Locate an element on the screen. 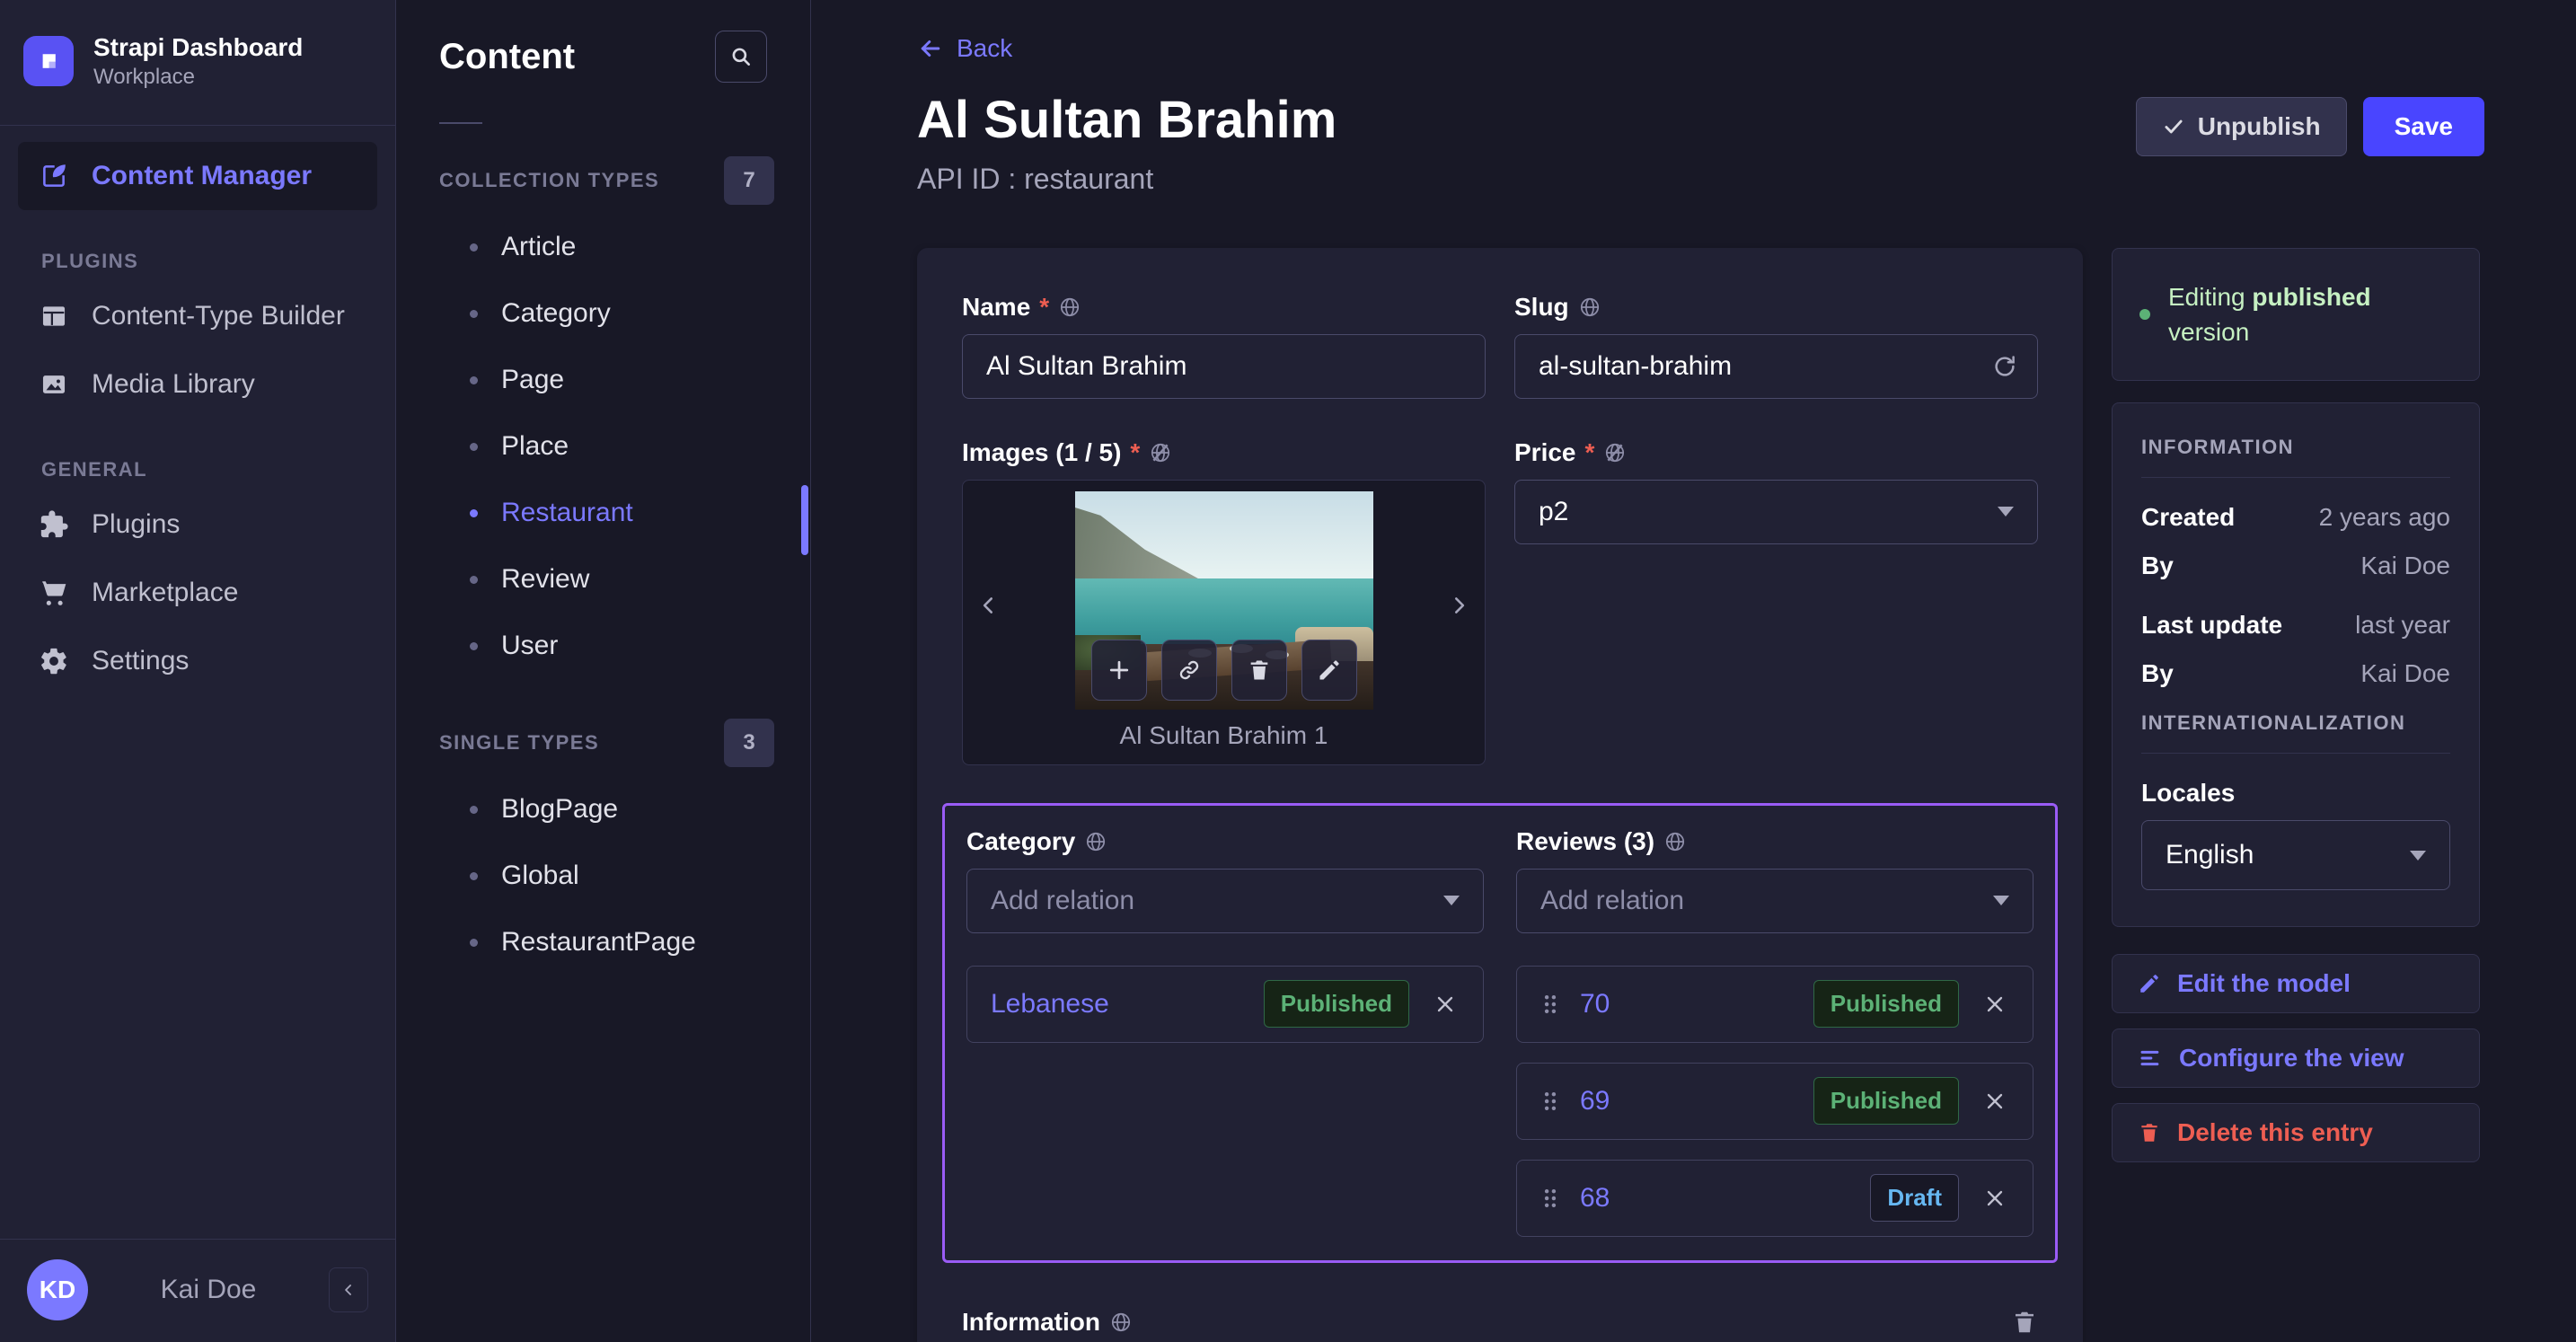  copy-link-button is located at coordinates (1188, 670).